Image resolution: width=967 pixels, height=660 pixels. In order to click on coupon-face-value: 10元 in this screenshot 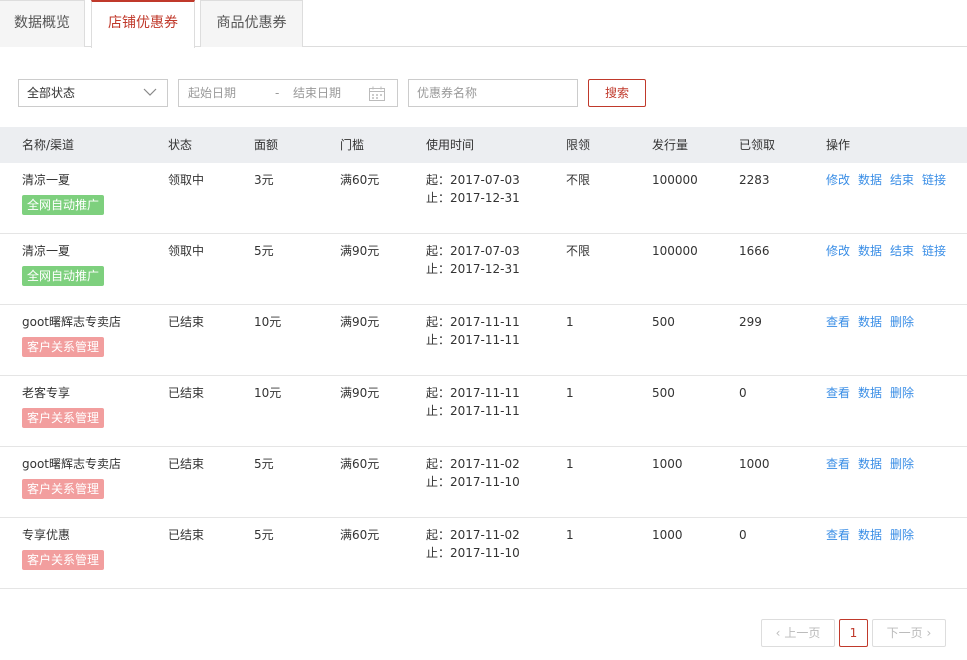, I will do `click(268, 393)`.